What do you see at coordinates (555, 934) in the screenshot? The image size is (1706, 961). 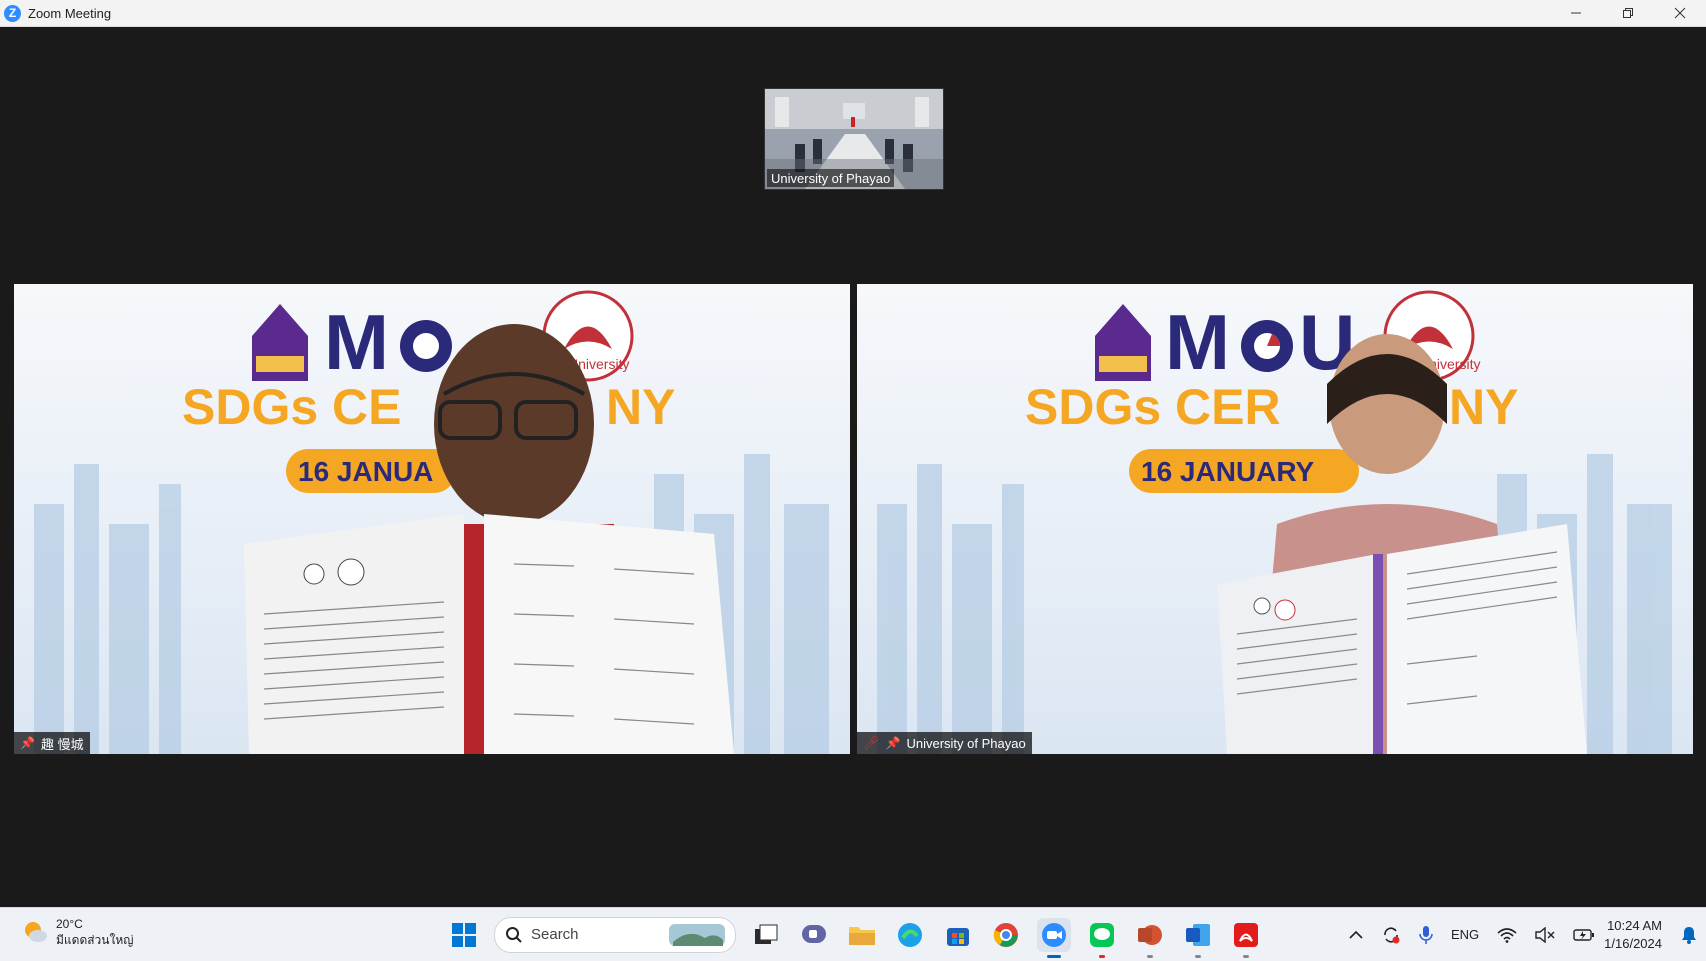 I see `search-placeholder: Search` at bounding box center [555, 934].